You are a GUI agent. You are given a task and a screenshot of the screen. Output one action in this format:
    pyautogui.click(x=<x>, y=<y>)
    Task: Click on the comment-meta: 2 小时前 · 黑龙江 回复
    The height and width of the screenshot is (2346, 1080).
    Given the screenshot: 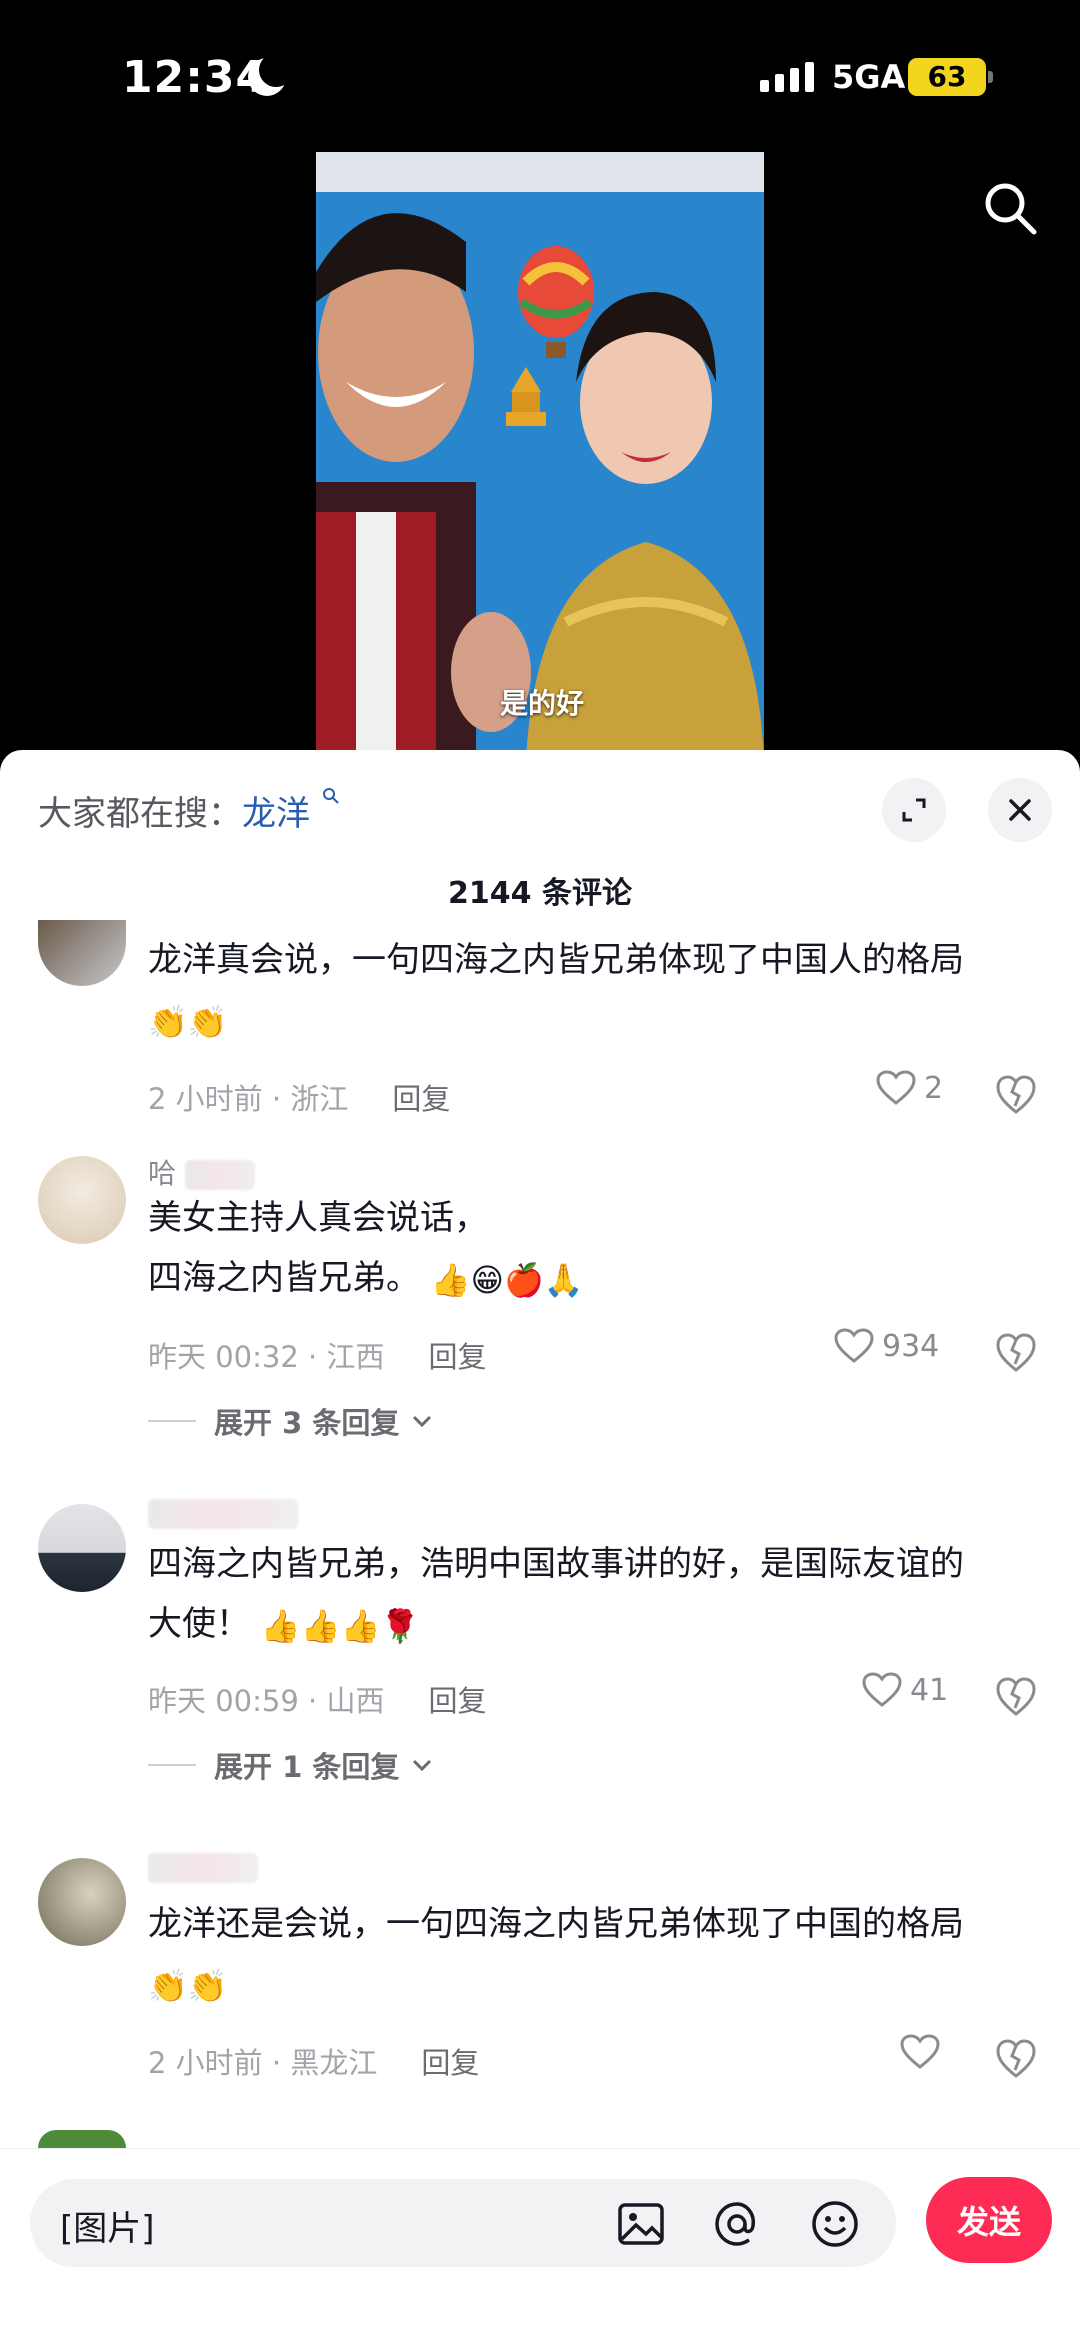 What is the action you would take?
    pyautogui.click(x=313, y=2061)
    